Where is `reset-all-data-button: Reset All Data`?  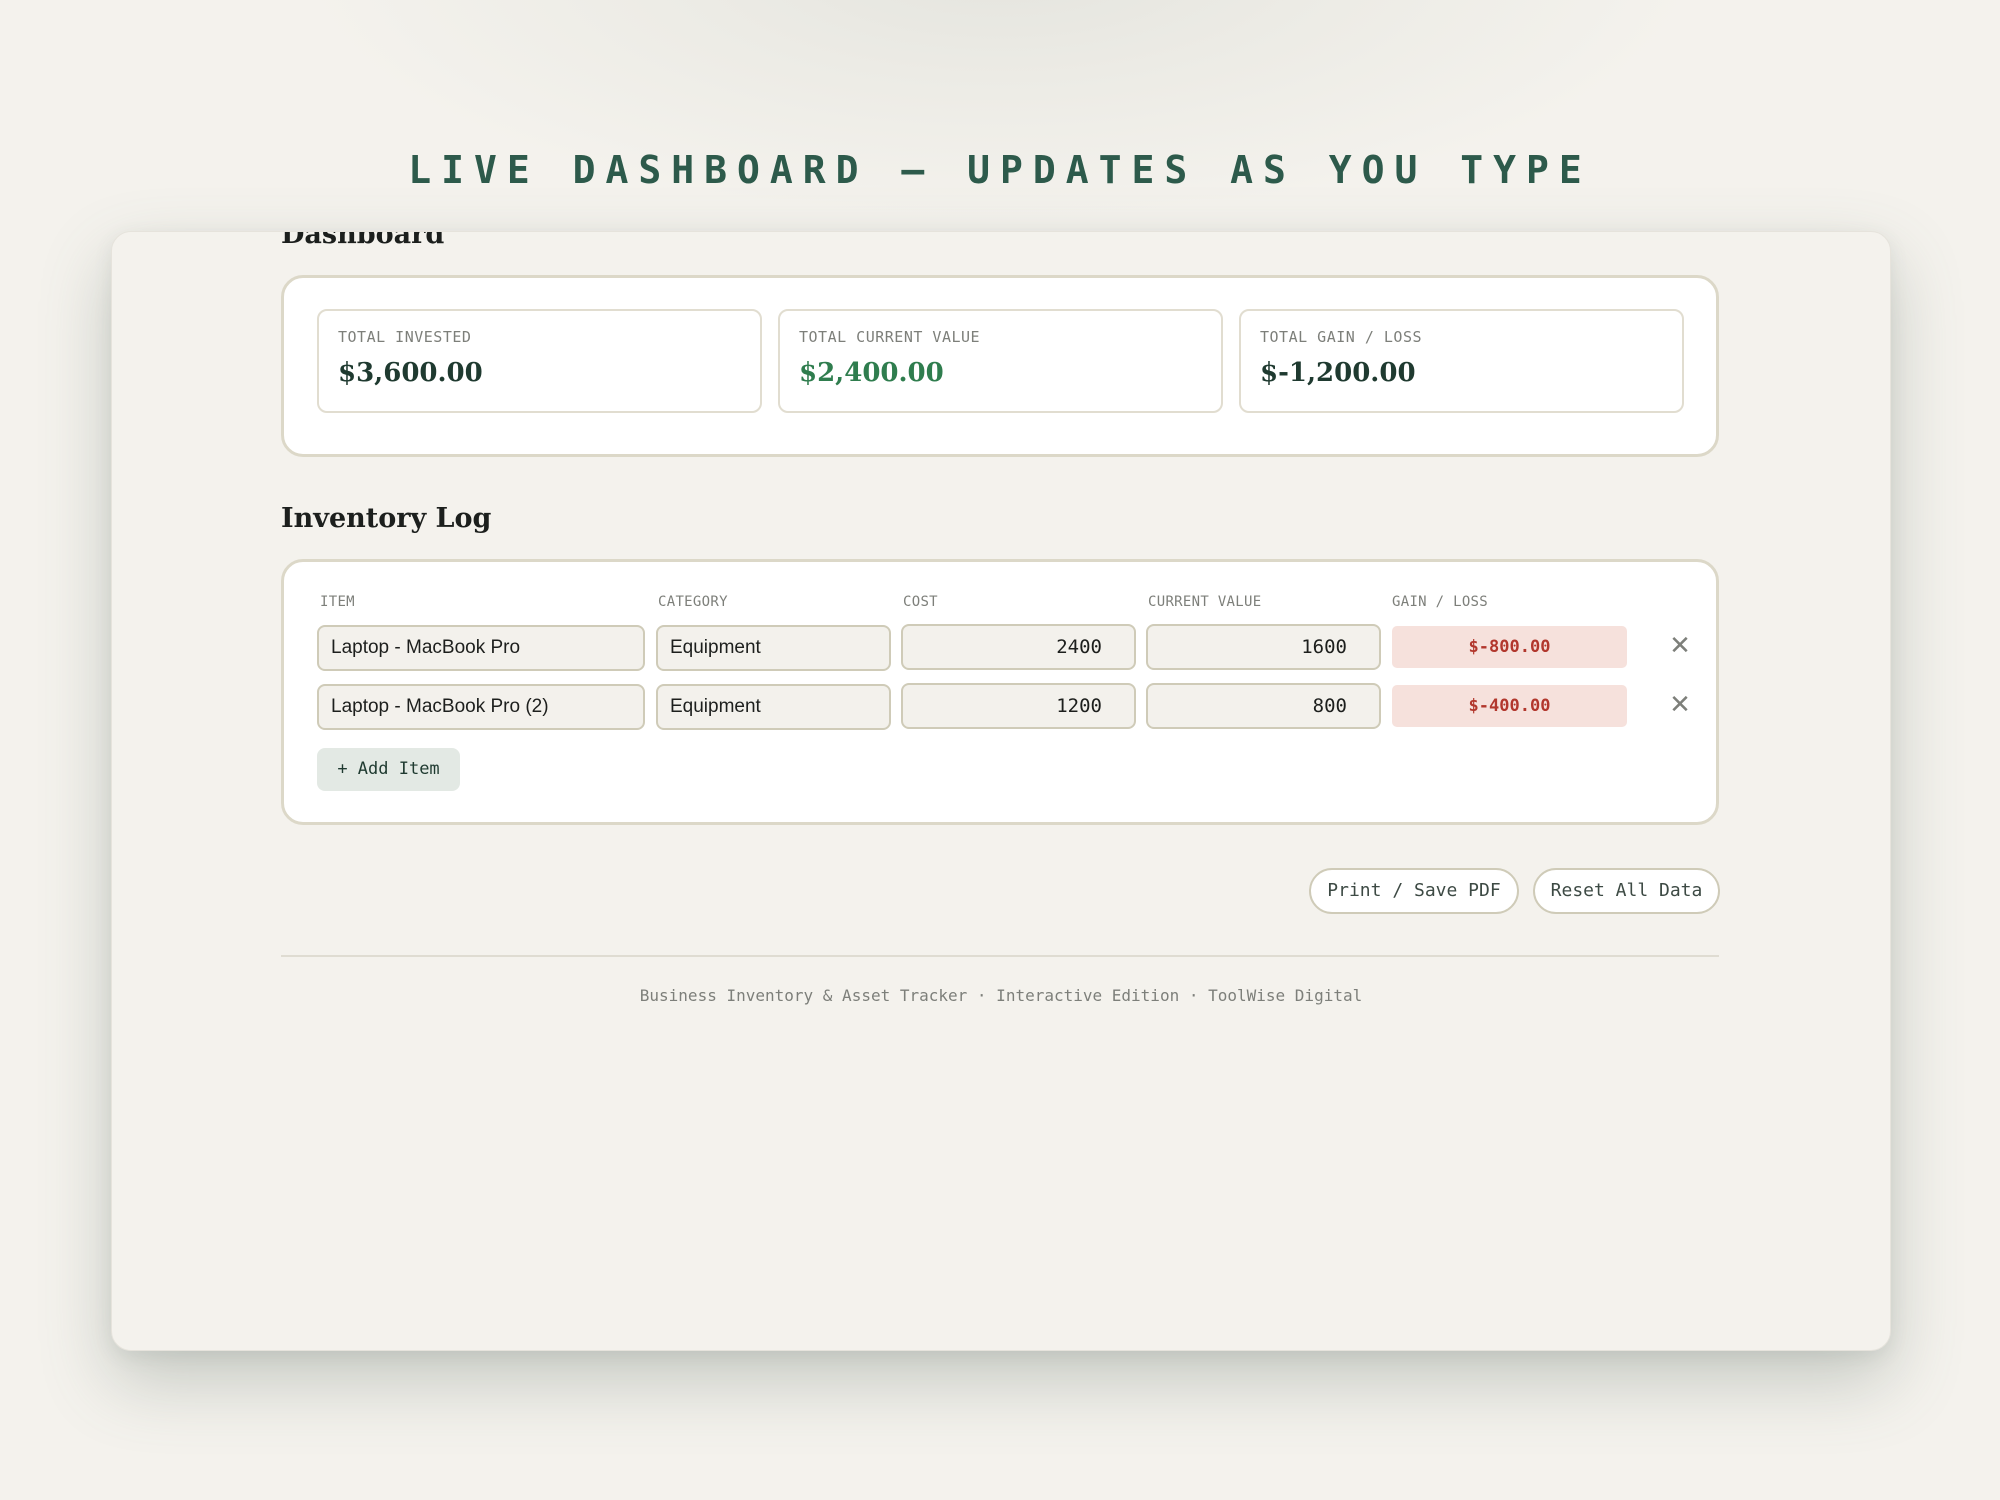 reset-all-data-button: Reset All Data is located at coordinates (1626, 891).